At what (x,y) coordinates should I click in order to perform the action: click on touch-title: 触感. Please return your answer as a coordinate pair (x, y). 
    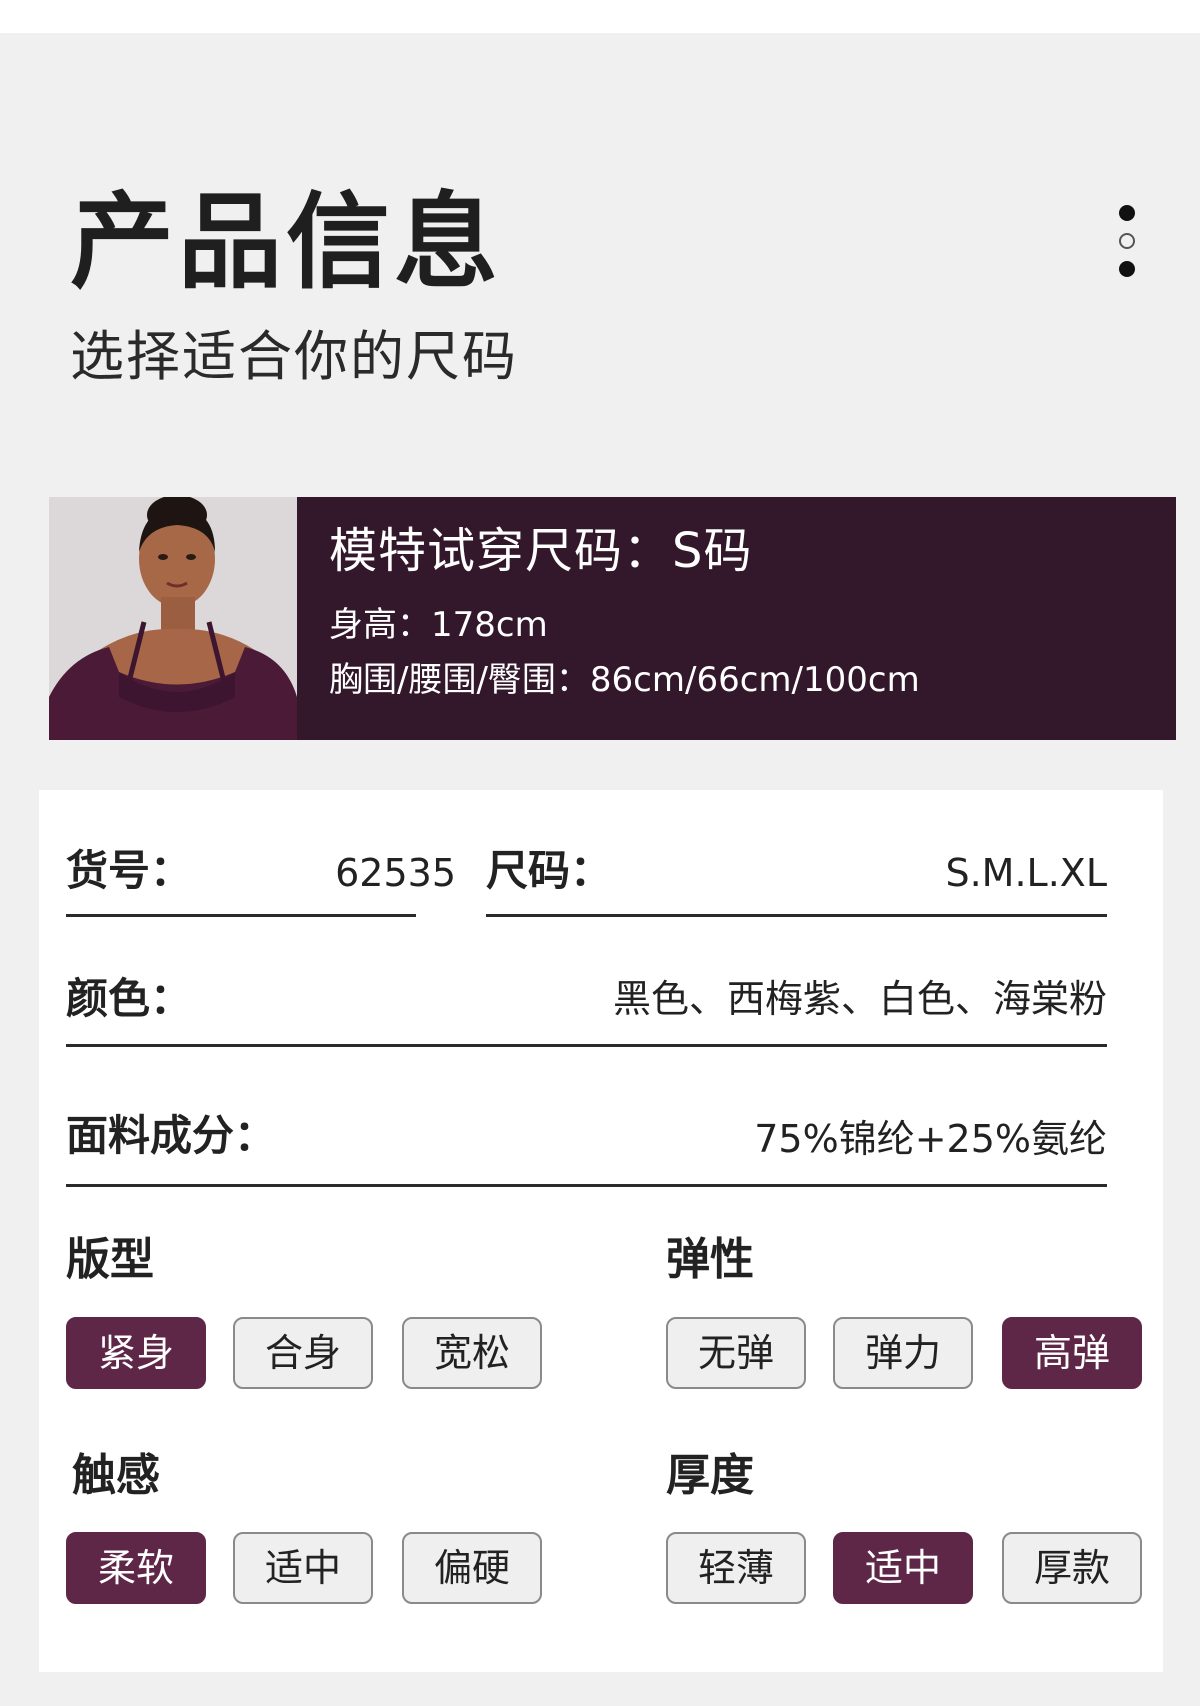
    Looking at the image, I should click on (116, 1475).